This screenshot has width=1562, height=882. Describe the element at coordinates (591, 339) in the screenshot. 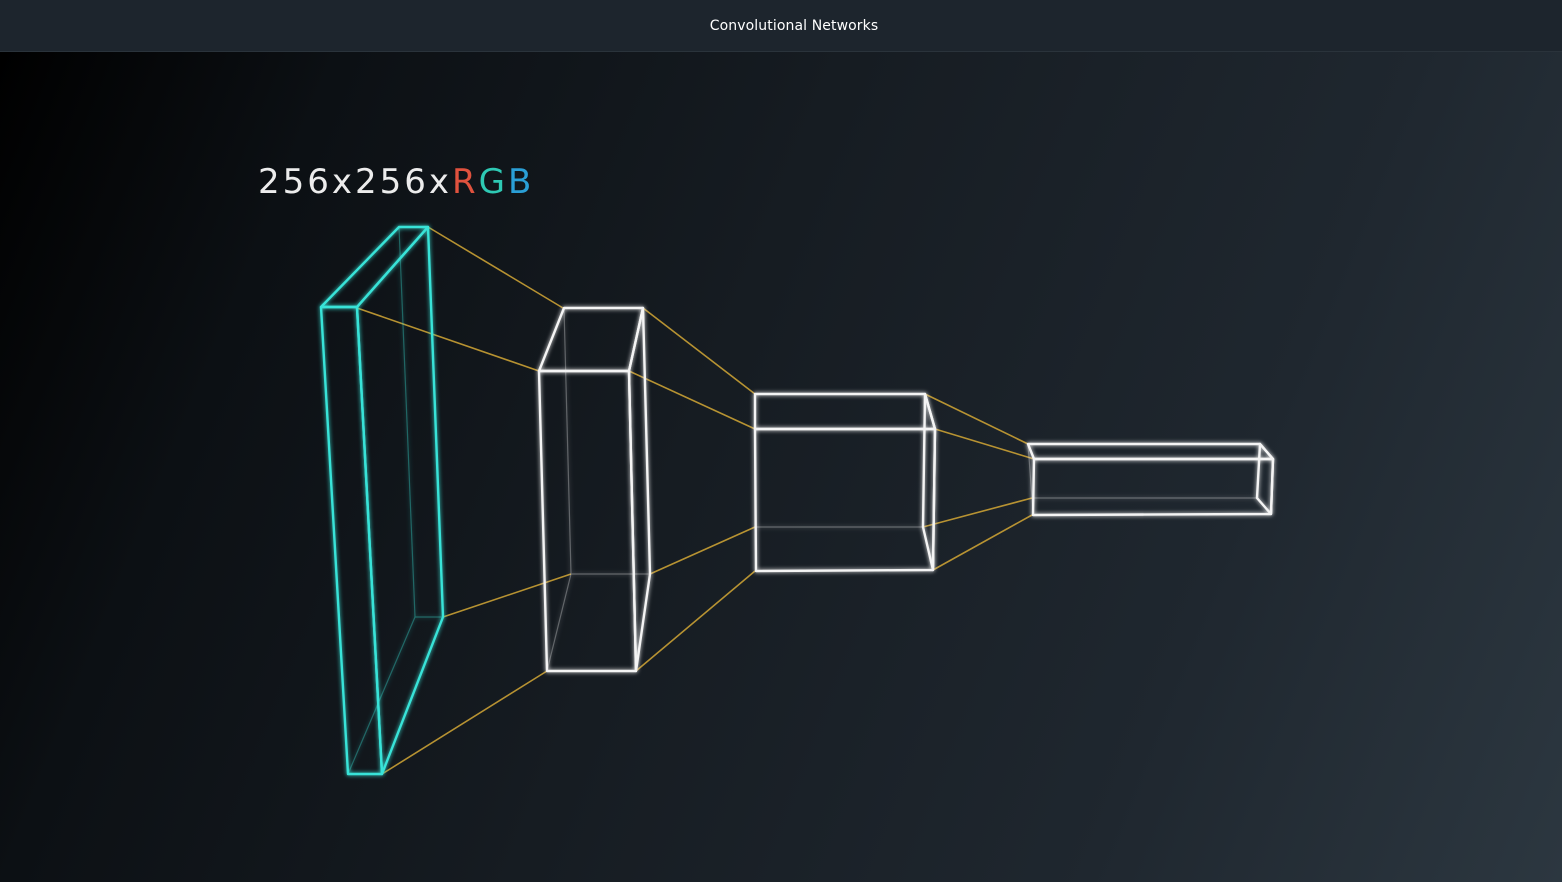

I see `conv-layer-2-top-face` at that location.